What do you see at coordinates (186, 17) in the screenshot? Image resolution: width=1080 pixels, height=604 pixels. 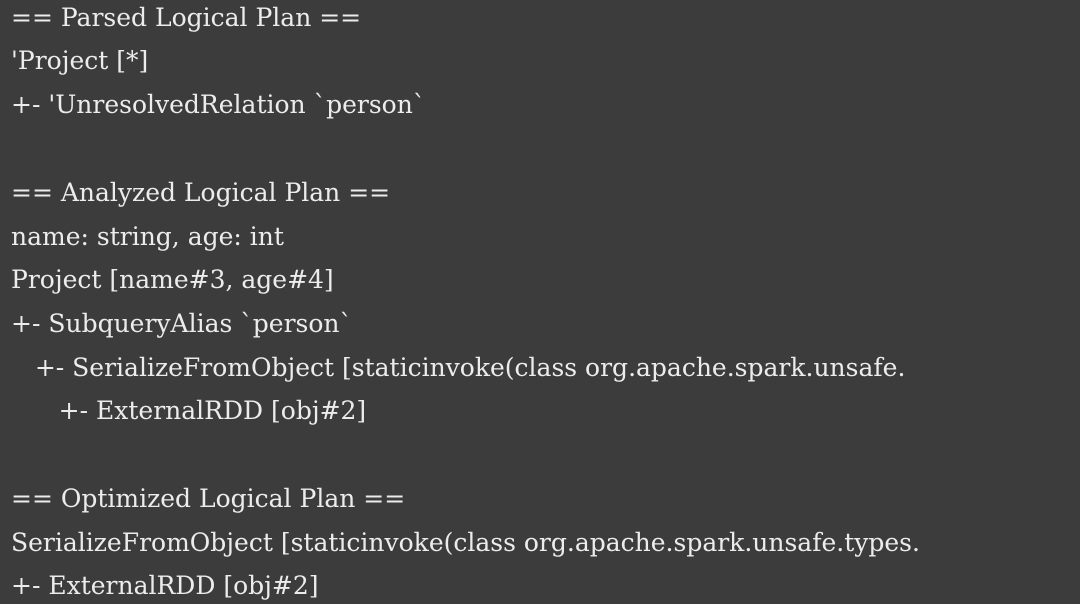 I see `parsed-plan-header: == Parsed Logical Plan ==` at bounding box center [186, 17].